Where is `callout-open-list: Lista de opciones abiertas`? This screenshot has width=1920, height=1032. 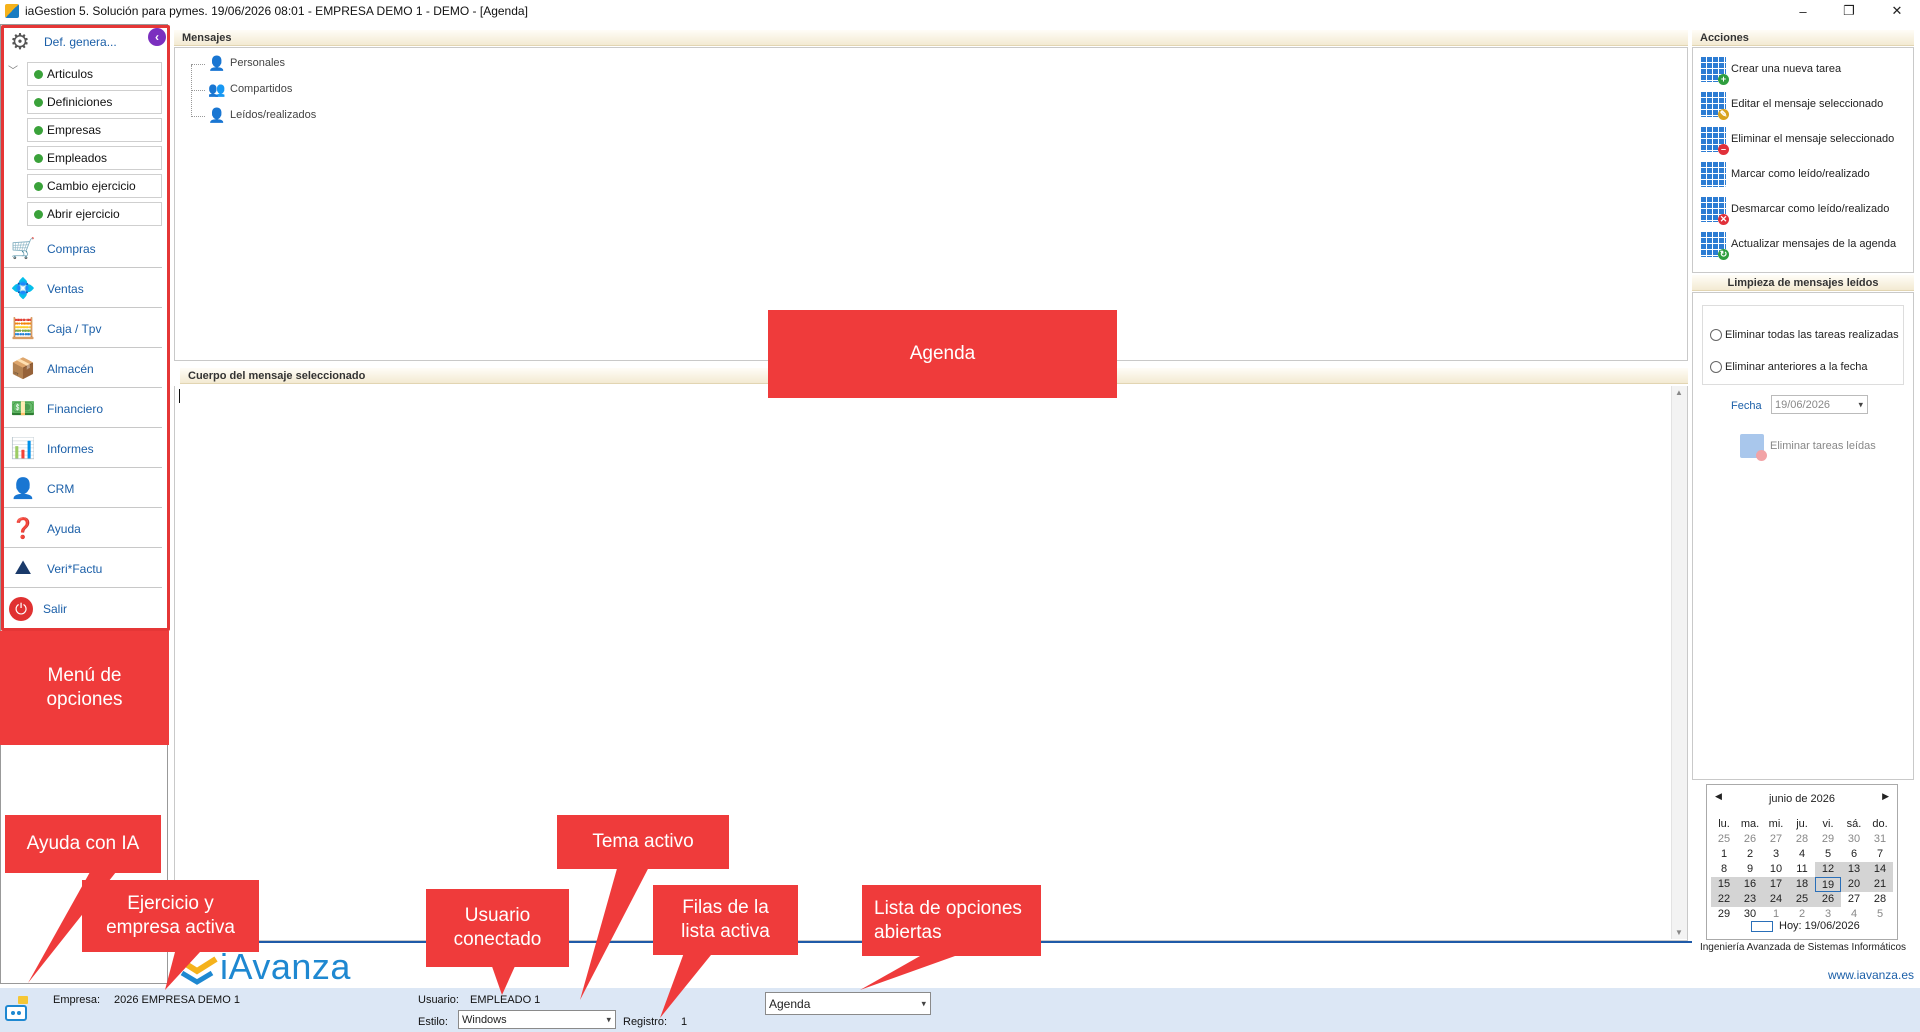
callout-open-list: Lista de opciones abiertas is located at coordinates (951, 920).